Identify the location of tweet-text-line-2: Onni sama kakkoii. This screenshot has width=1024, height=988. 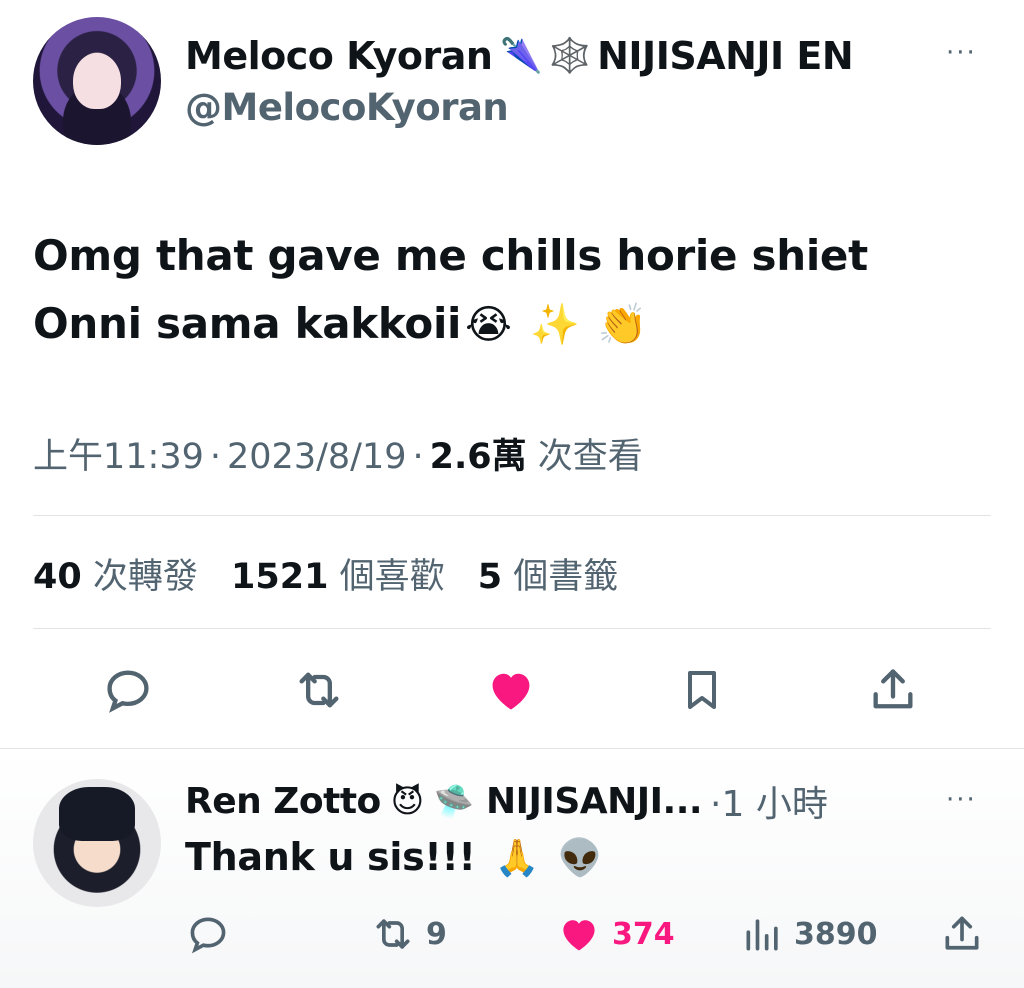
(247, 323).